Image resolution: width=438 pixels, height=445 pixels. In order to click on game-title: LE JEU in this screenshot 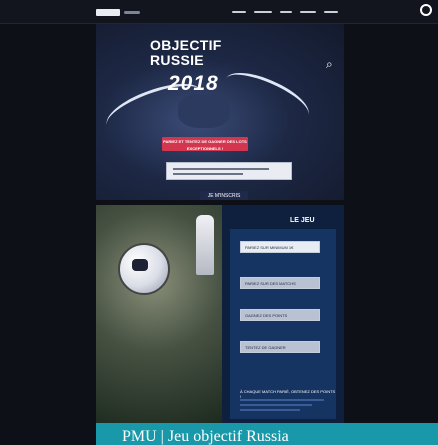, I will do `click(302, 220)`.